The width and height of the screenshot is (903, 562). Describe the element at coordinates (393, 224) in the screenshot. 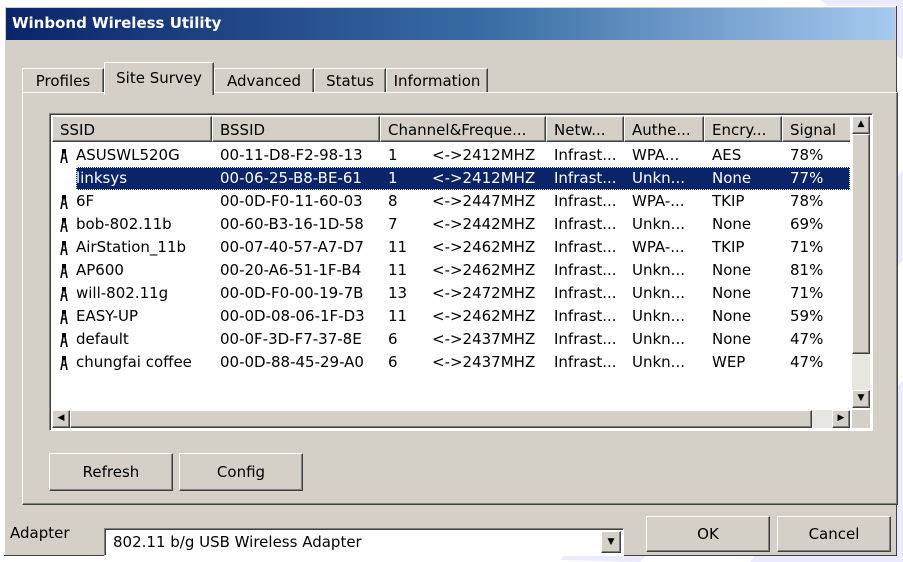

I see `table-cell: 7` at that location.